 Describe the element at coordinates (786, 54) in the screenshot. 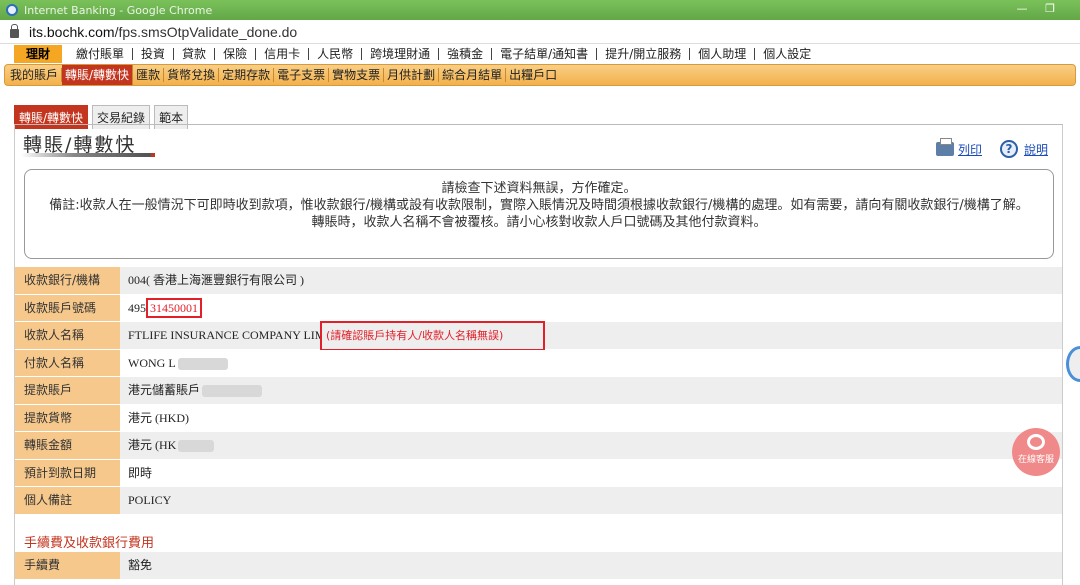

I see `main-menu-item: 個人設定` at that location.